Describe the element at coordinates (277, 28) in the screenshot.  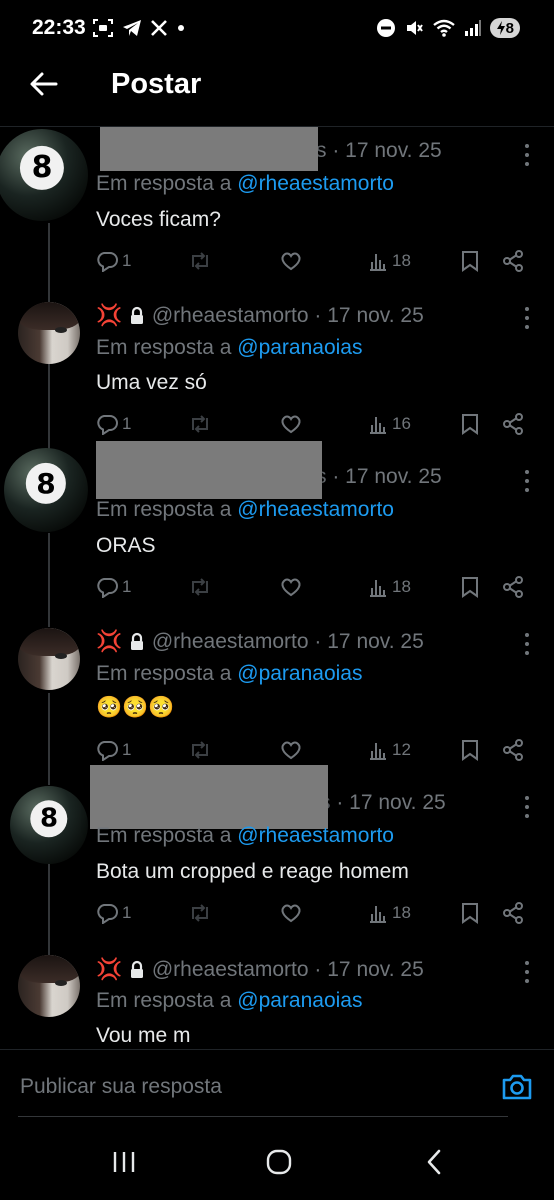
I see `status-bar: 22:33 8` at that location.